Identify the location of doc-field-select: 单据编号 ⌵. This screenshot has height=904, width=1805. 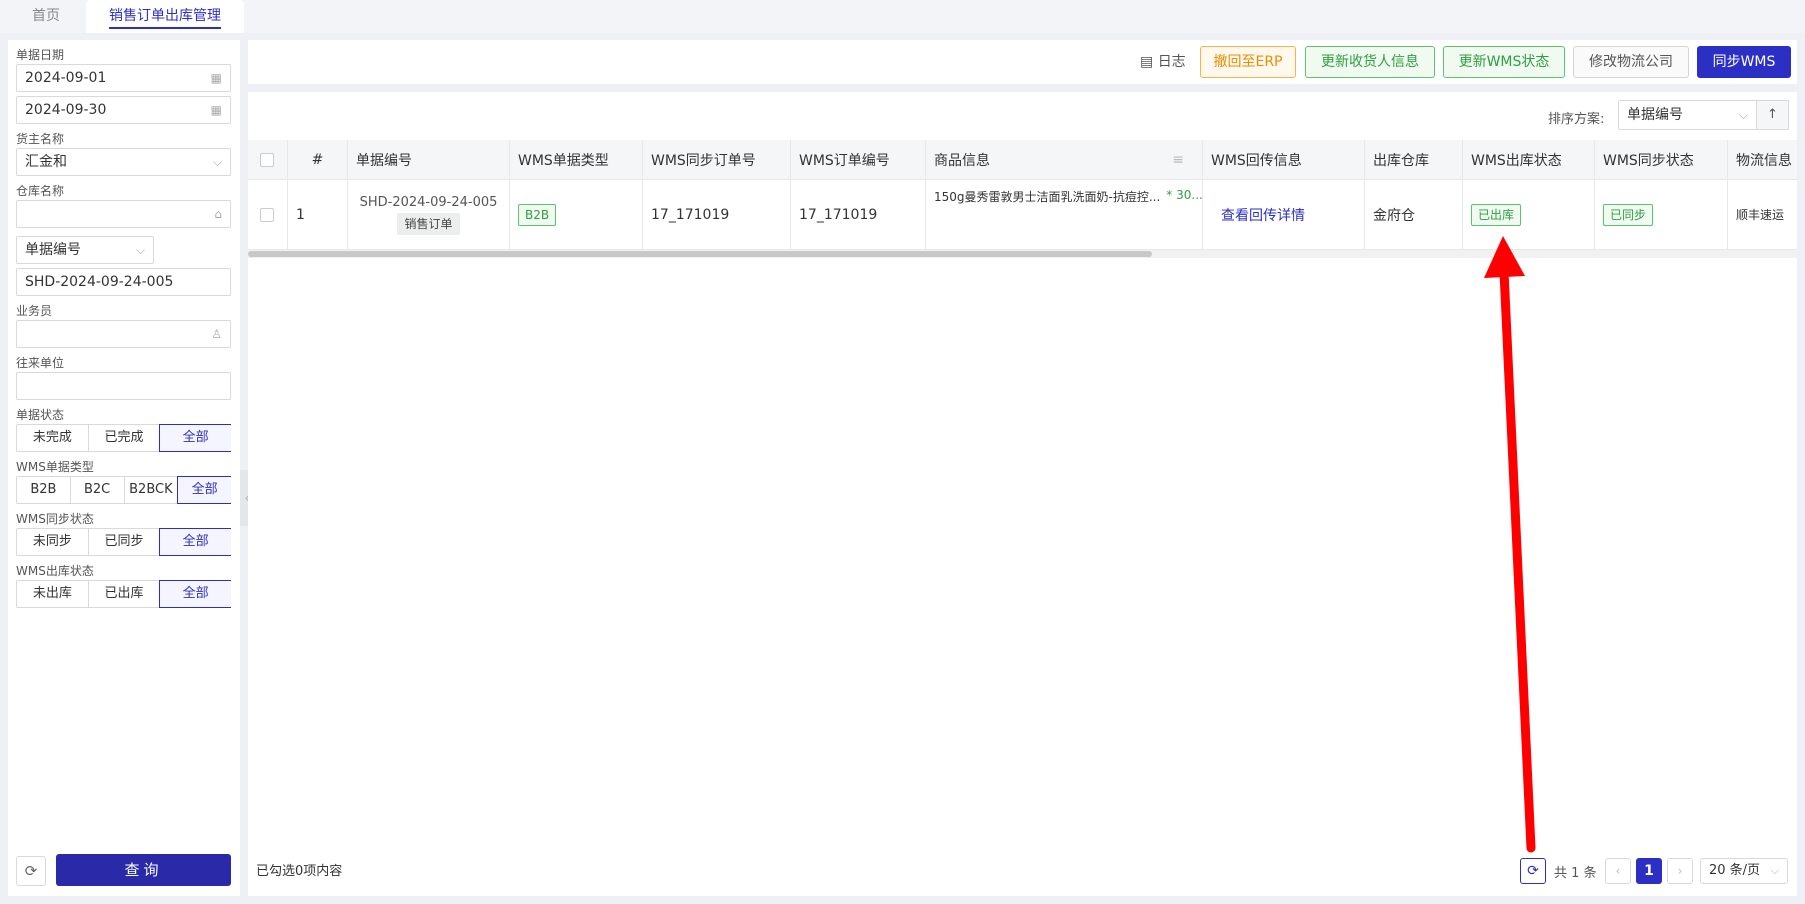
(85, 250).